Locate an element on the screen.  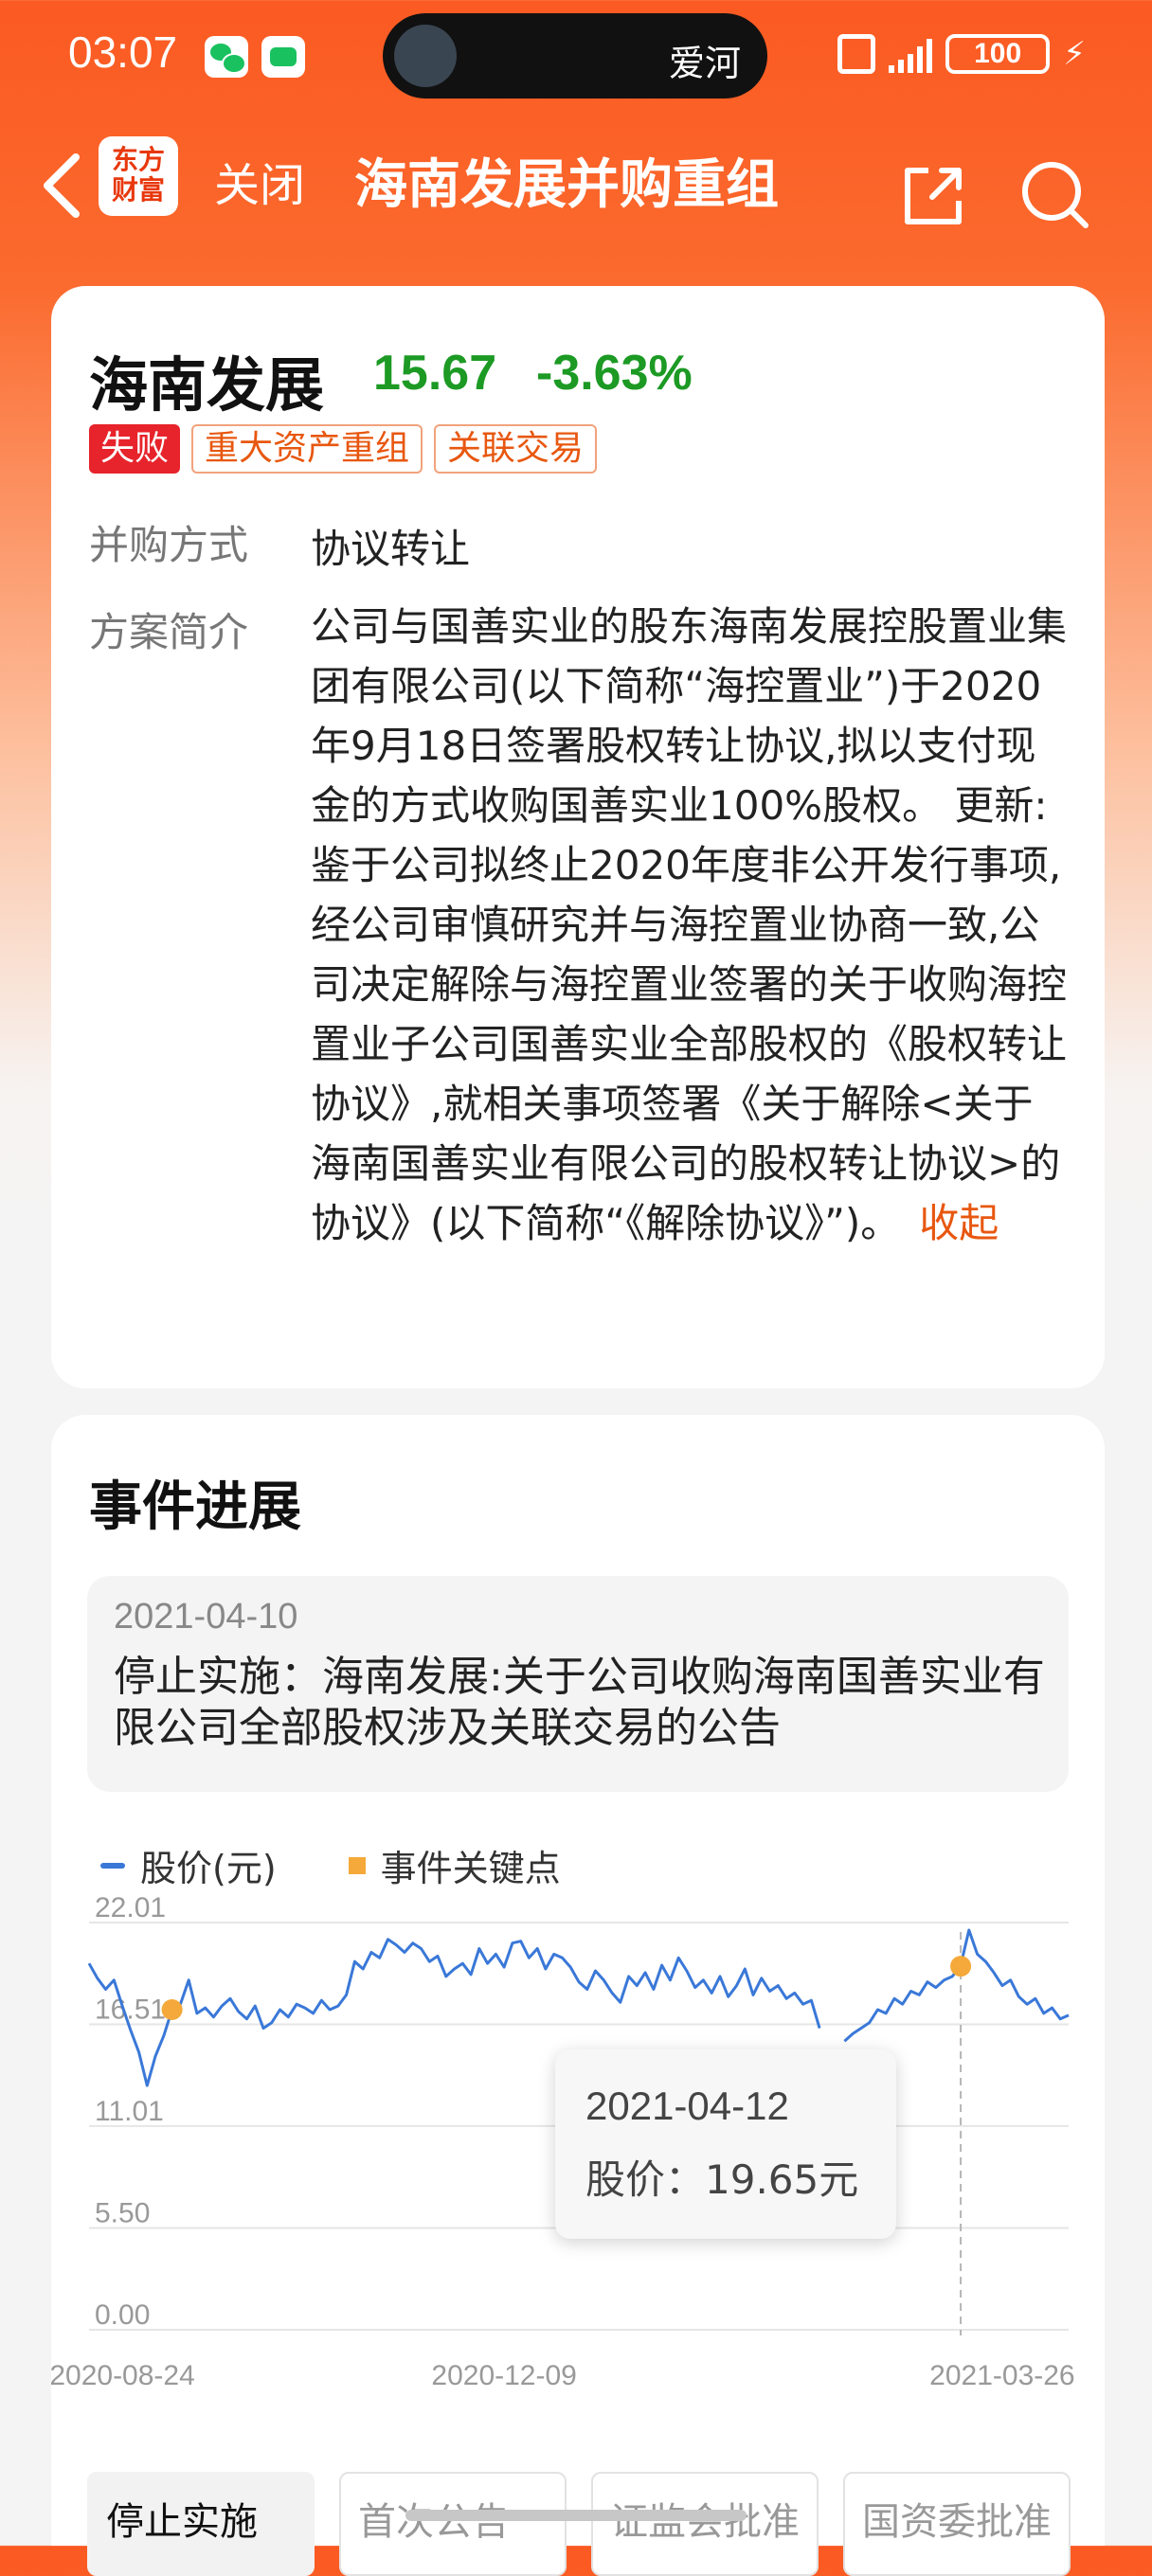
page-title: 海南发展并购重组 is located at coordinates (566, 185).